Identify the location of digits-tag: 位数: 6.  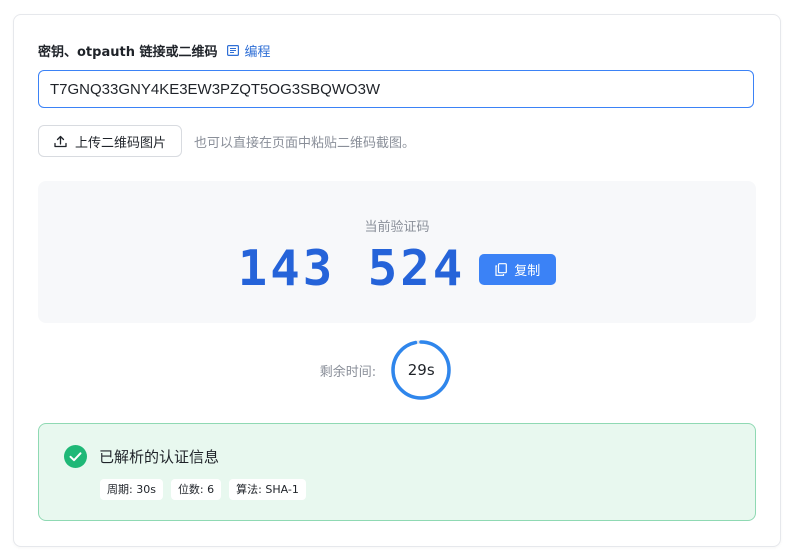
(196, 489).